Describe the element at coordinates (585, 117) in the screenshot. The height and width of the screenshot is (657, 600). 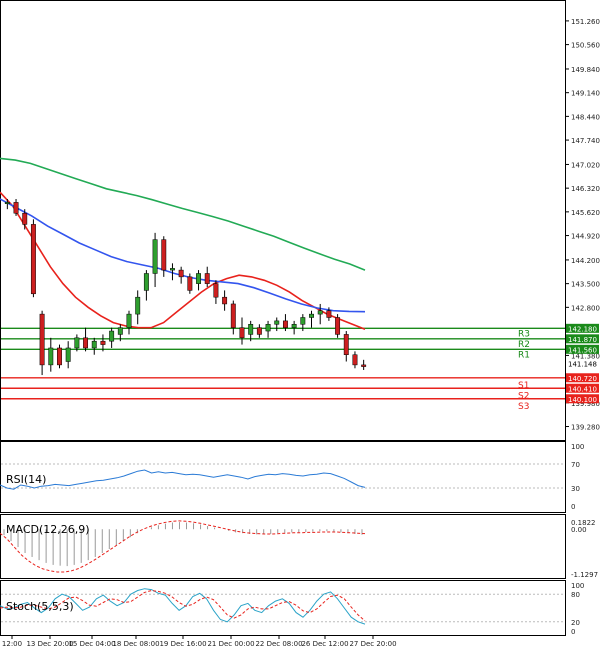
I see `price-tick-label: 148.440` at that location.